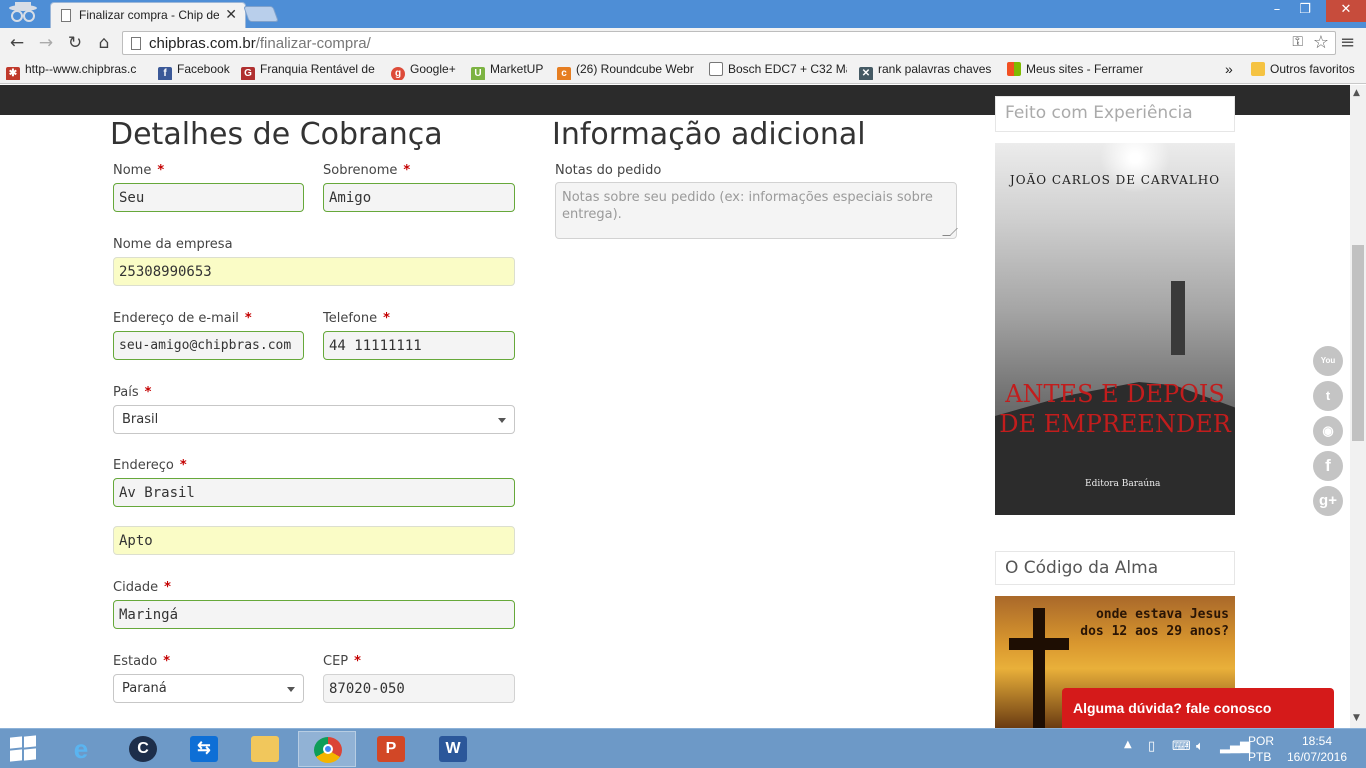  I want to click on clock: 18:54 16/07/2016, so click(1317, 749).